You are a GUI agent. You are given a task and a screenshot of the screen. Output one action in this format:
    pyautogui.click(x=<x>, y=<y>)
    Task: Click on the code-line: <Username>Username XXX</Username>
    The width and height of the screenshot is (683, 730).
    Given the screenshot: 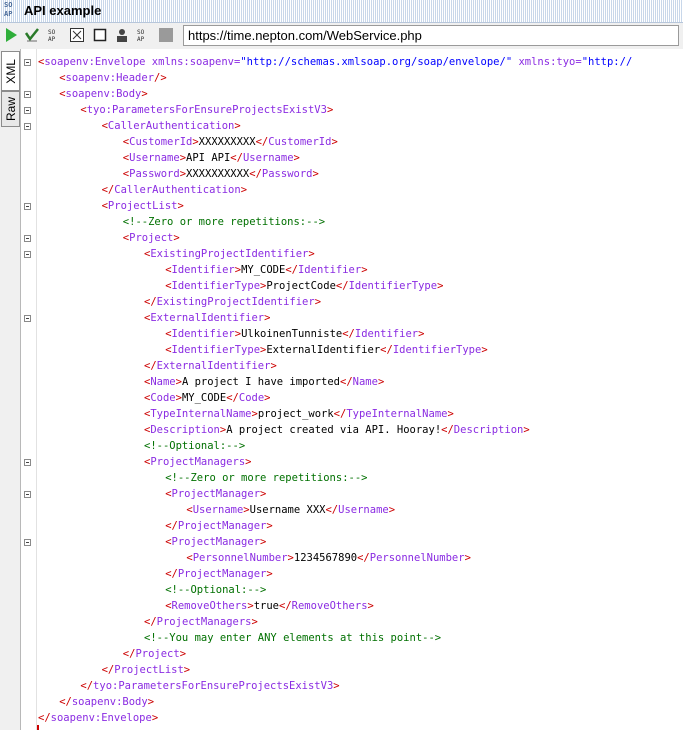 What is the action you would take?
    pyautogui.click(x=290, y=510)
    